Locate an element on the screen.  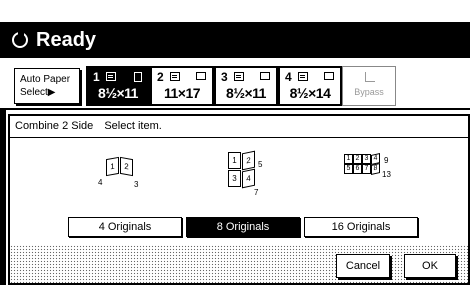
tray-2-button: 2 11×17 is located at coordinates (182, 86).